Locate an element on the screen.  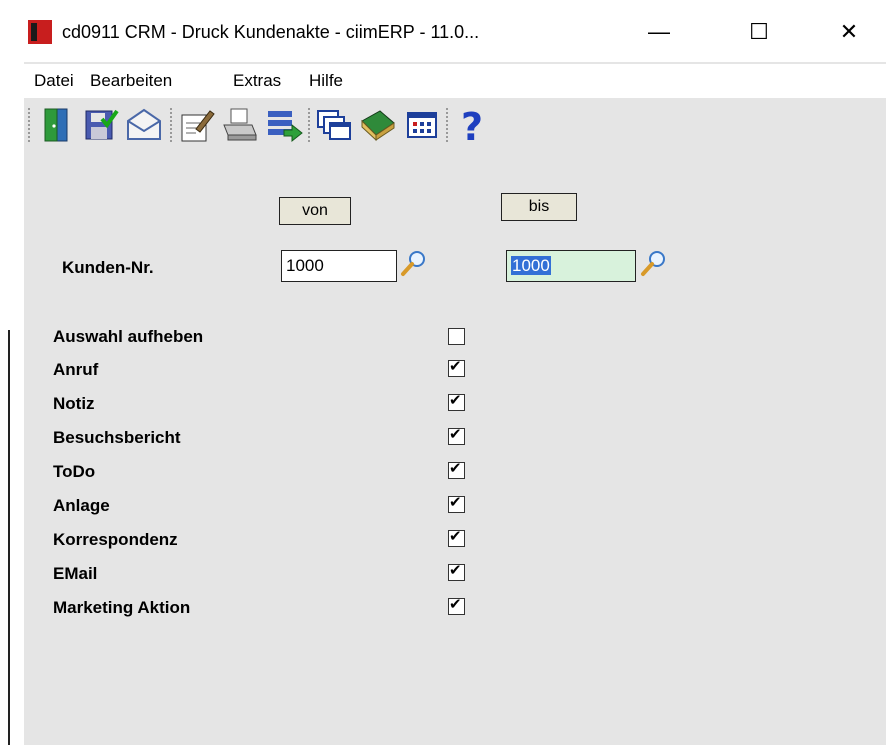
option-label-anruf: Anruf is located at coordinates (76, 369).